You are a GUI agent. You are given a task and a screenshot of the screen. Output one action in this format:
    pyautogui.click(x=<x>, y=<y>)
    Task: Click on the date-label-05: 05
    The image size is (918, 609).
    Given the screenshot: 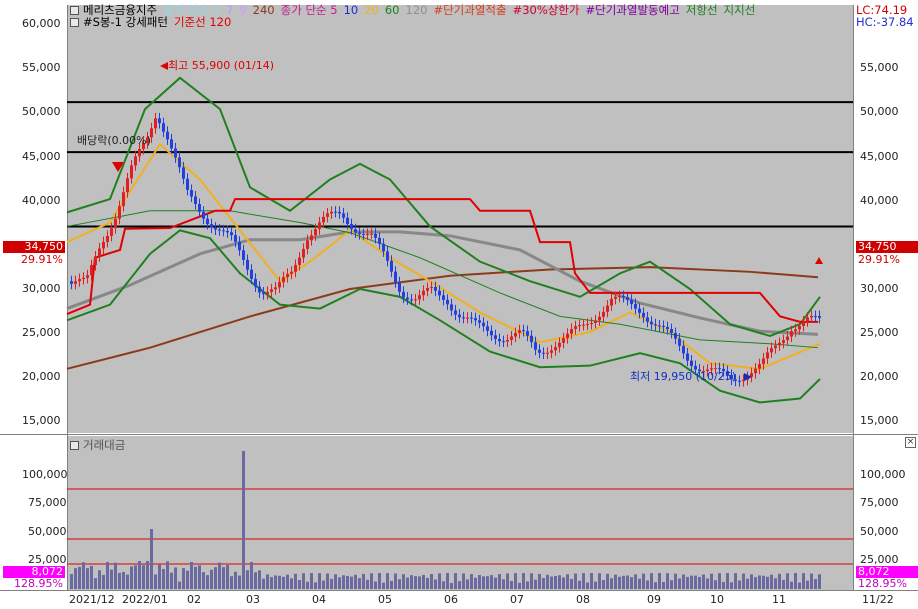 What is the action you would take?
    pyautogui.click(x=385, y=599)
    